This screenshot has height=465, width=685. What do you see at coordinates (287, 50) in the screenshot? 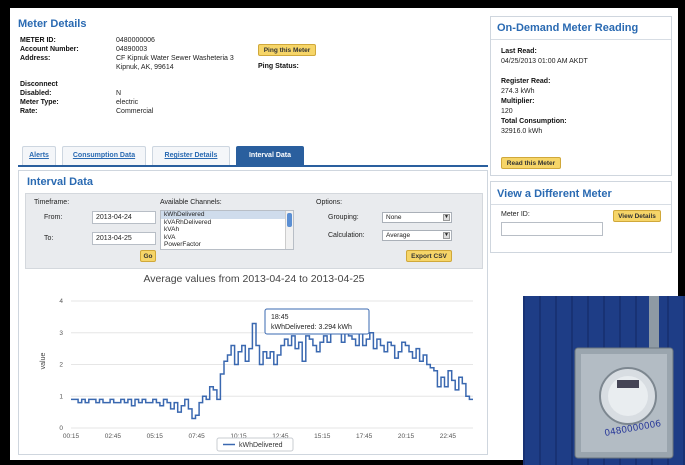
I see `ping-meter-button: Ping this Meter` at bounding box center [287, 50].